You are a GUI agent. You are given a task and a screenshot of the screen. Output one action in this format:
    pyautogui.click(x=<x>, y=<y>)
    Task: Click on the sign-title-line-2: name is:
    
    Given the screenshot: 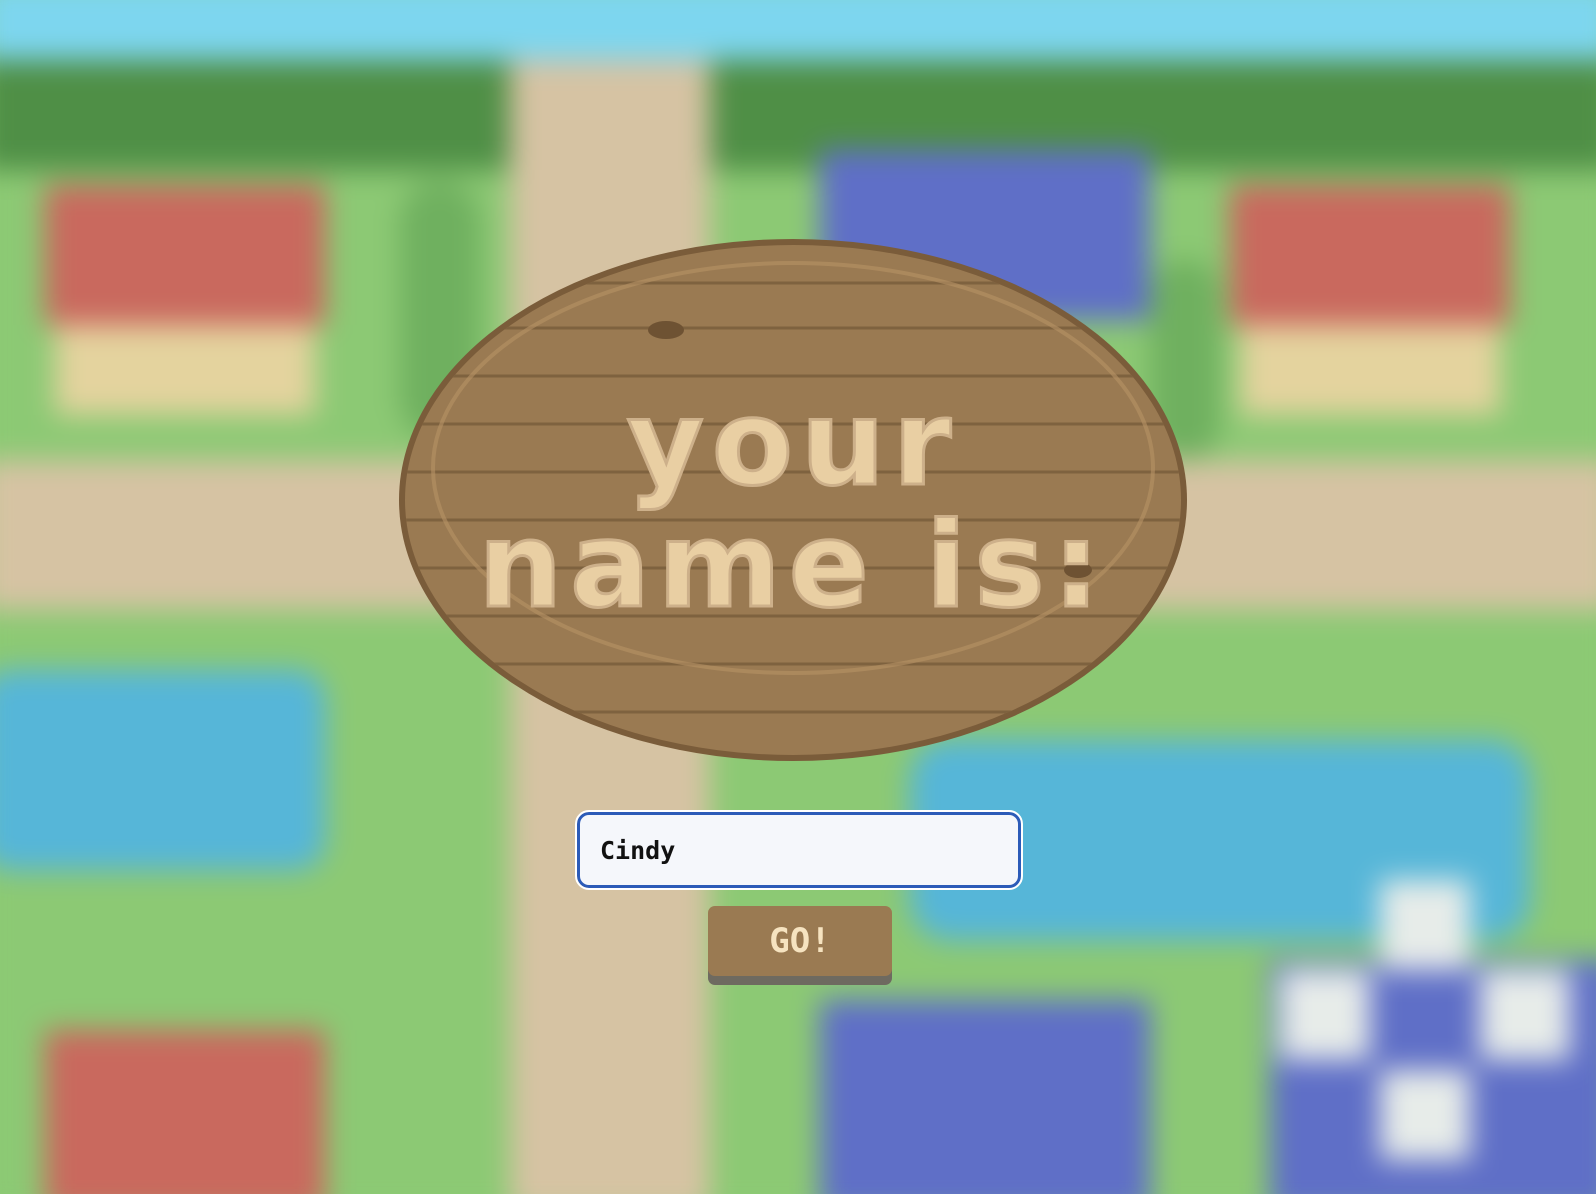 What is the action you would take?
    pyautogui.click(x=792, y=565)
    